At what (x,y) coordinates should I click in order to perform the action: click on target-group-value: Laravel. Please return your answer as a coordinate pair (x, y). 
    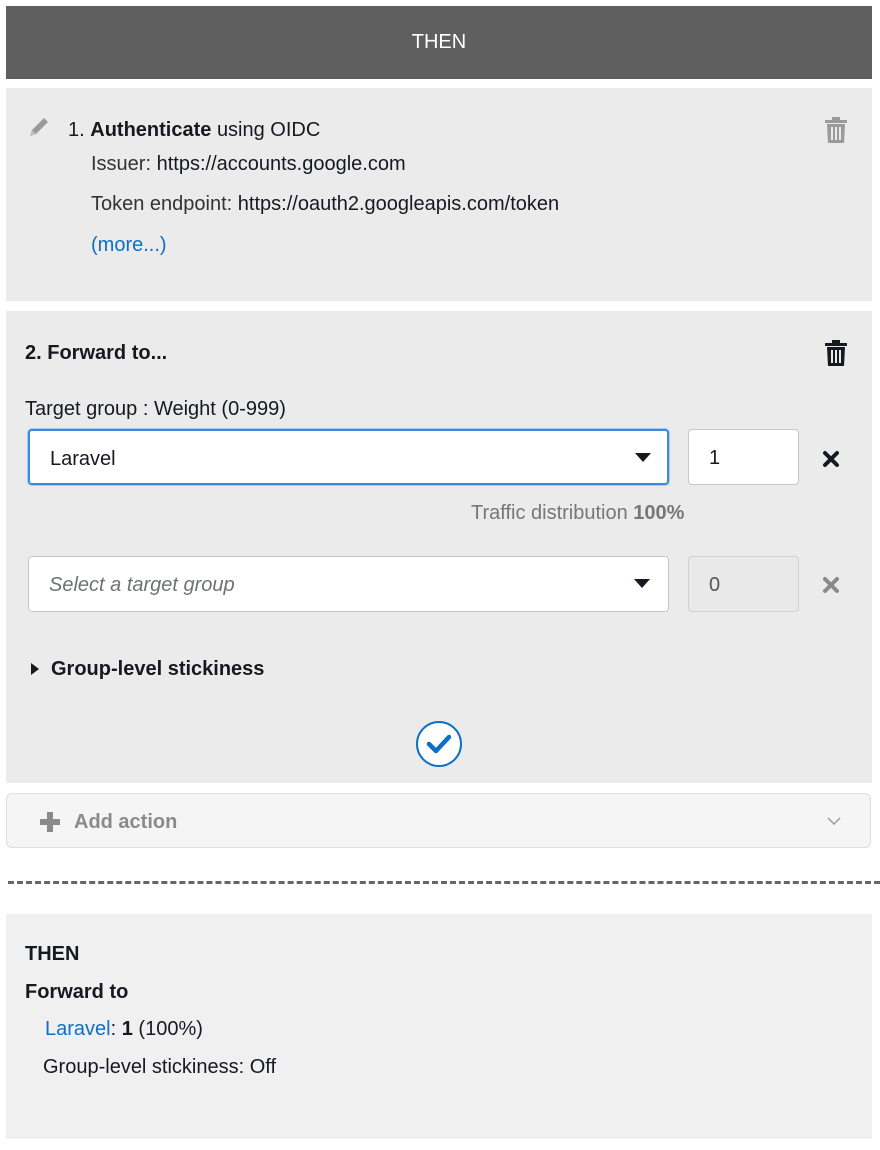
    Looking at the image, I should click on (83, 459).